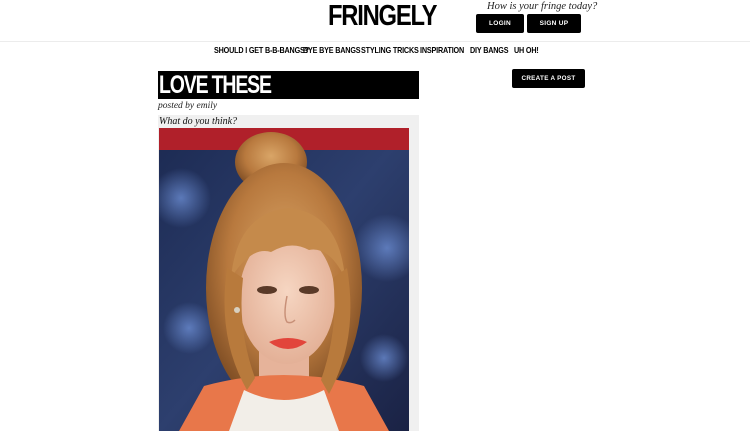 This screenshot has width=750, height=431. I want to click on nav-item-bye-bye-bangs: BYE BYE BANGS, so click(332, 50).